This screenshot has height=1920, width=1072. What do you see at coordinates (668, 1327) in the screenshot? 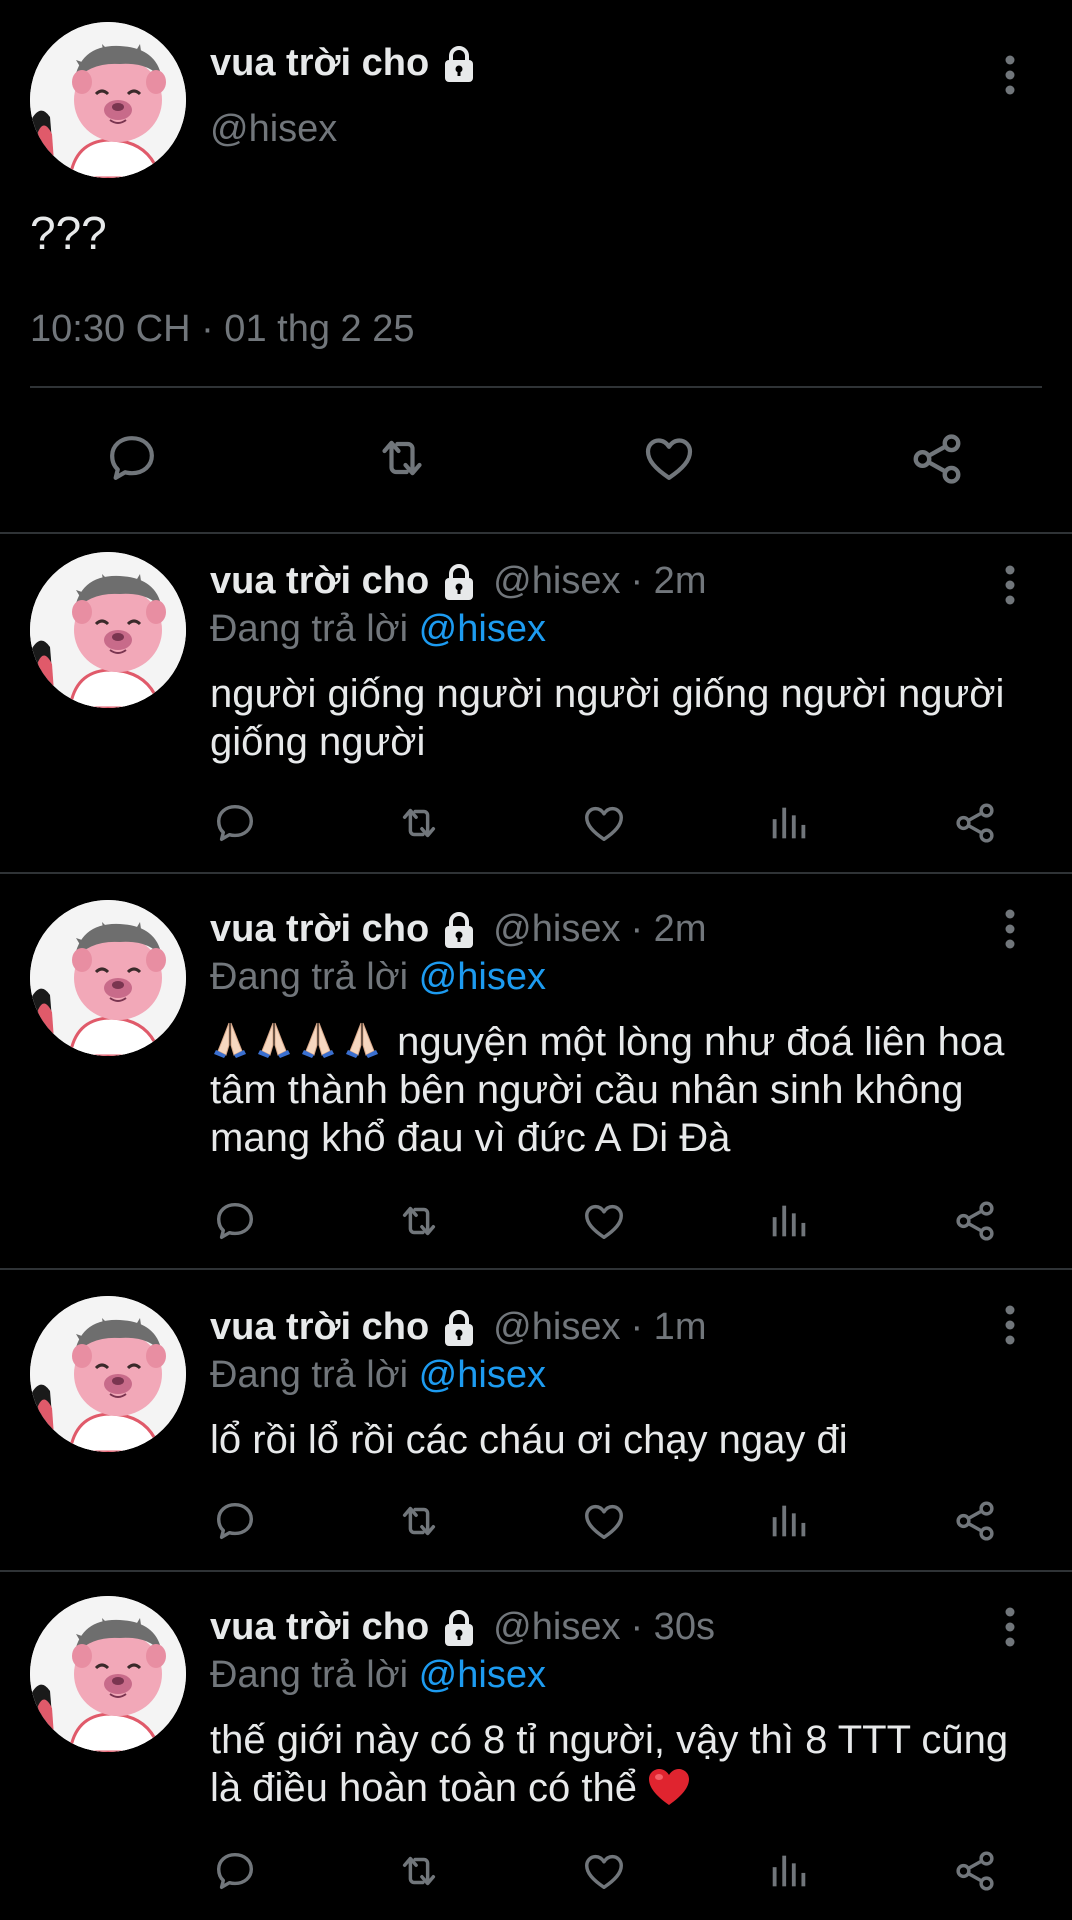
I see `time-ago: · 1m` at bounding box center [668, 1327].